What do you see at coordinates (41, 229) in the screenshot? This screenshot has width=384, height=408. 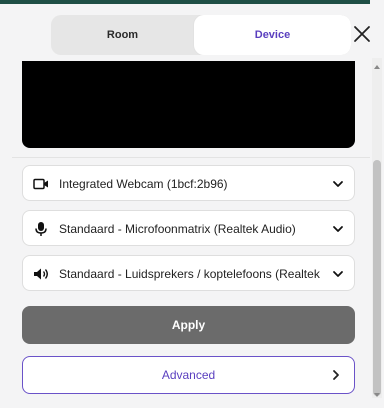 I see `microphone-icon` at bounding box center [41, 229].